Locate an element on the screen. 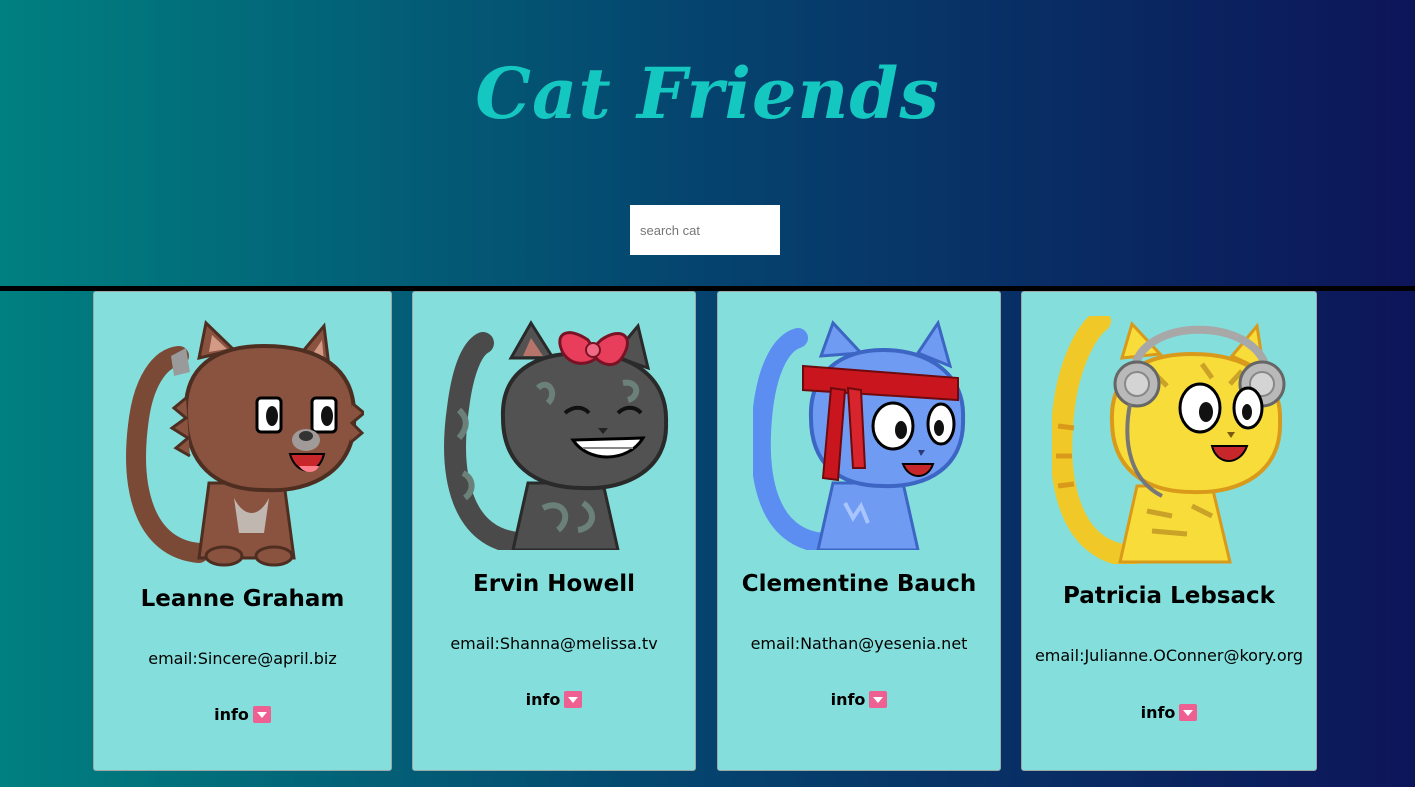 This screenshot has width=1415, height=787. search-input is located at coordinates (705, 230).